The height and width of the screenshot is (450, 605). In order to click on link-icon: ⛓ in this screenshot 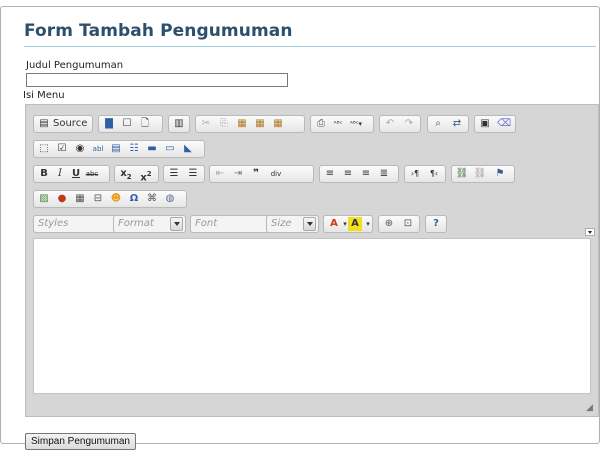, I will do `click(462, 174)`.